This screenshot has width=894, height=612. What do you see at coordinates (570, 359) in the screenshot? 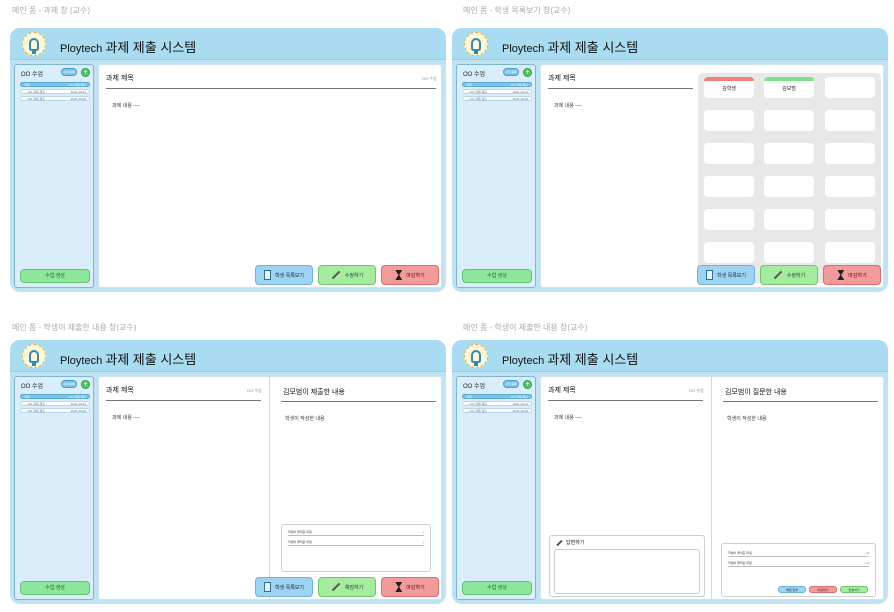
I see `app-title: Ploytech 과제 제출 시스템` at bounding box center [570, 359].